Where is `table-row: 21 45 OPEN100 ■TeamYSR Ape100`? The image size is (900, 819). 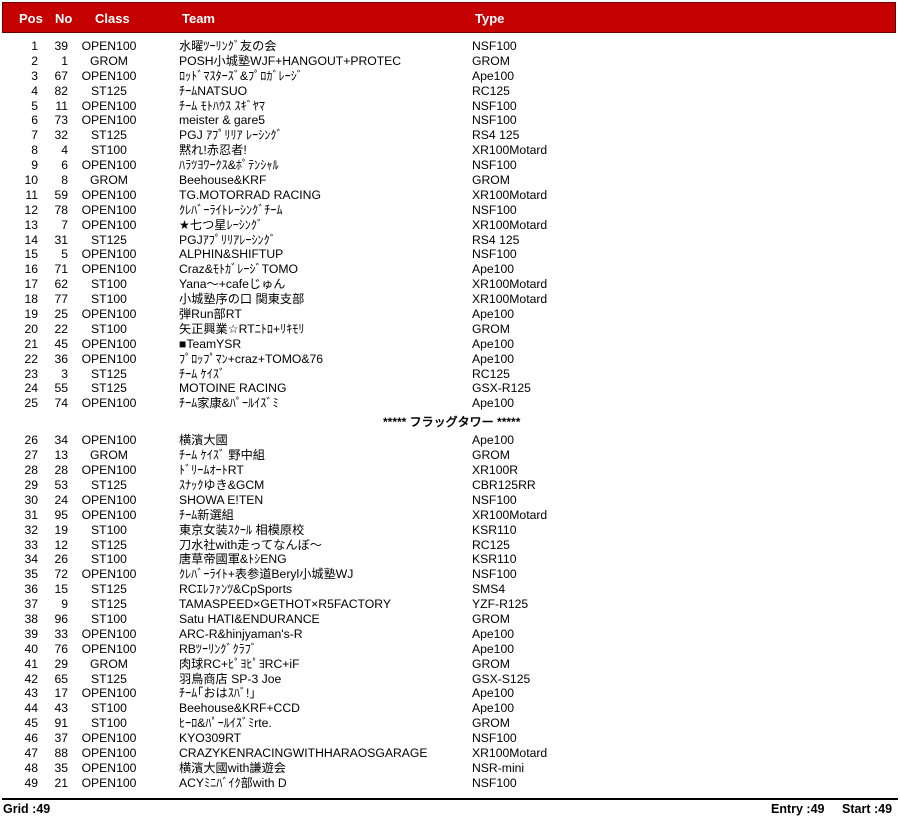
table-row: 21 45 OPEN100 ■TeamYSR Ape100 is located at coordinates (450, 344).